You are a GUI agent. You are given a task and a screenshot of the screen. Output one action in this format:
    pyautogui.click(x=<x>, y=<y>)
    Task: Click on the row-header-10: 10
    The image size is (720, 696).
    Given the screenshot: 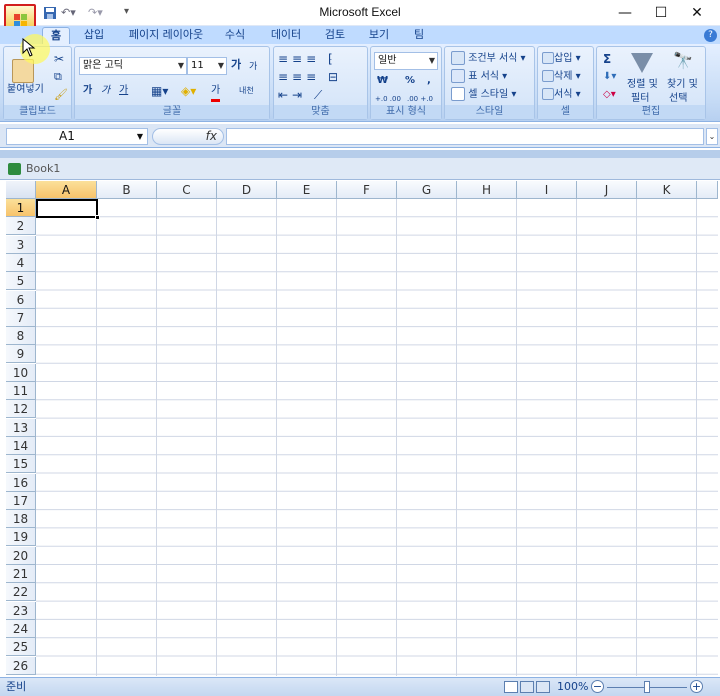 What is the action you would take?
    pyautogui.click(x=21, y=372)
    